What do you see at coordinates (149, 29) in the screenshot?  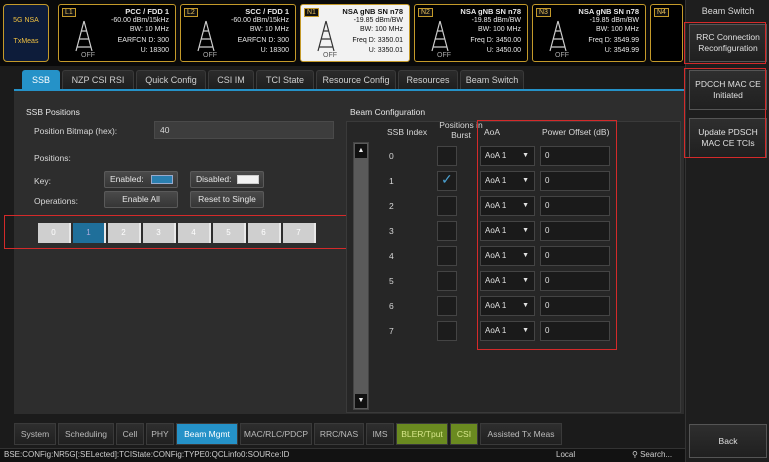 I see `cell-bandwidth: BW: 10 MHz` at bounding box center [149, 29].